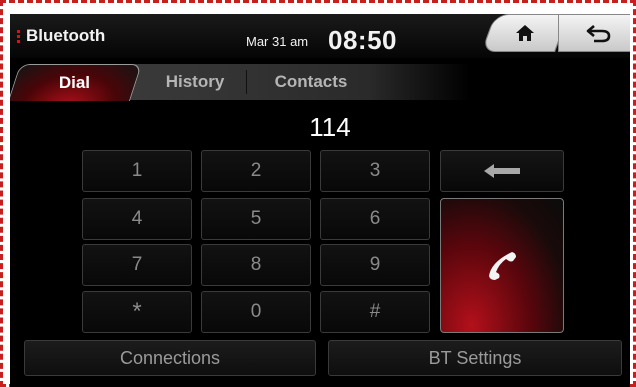 The width and height of the screenshot is (636, 387). I want to click on call-button, so click(502, 265).